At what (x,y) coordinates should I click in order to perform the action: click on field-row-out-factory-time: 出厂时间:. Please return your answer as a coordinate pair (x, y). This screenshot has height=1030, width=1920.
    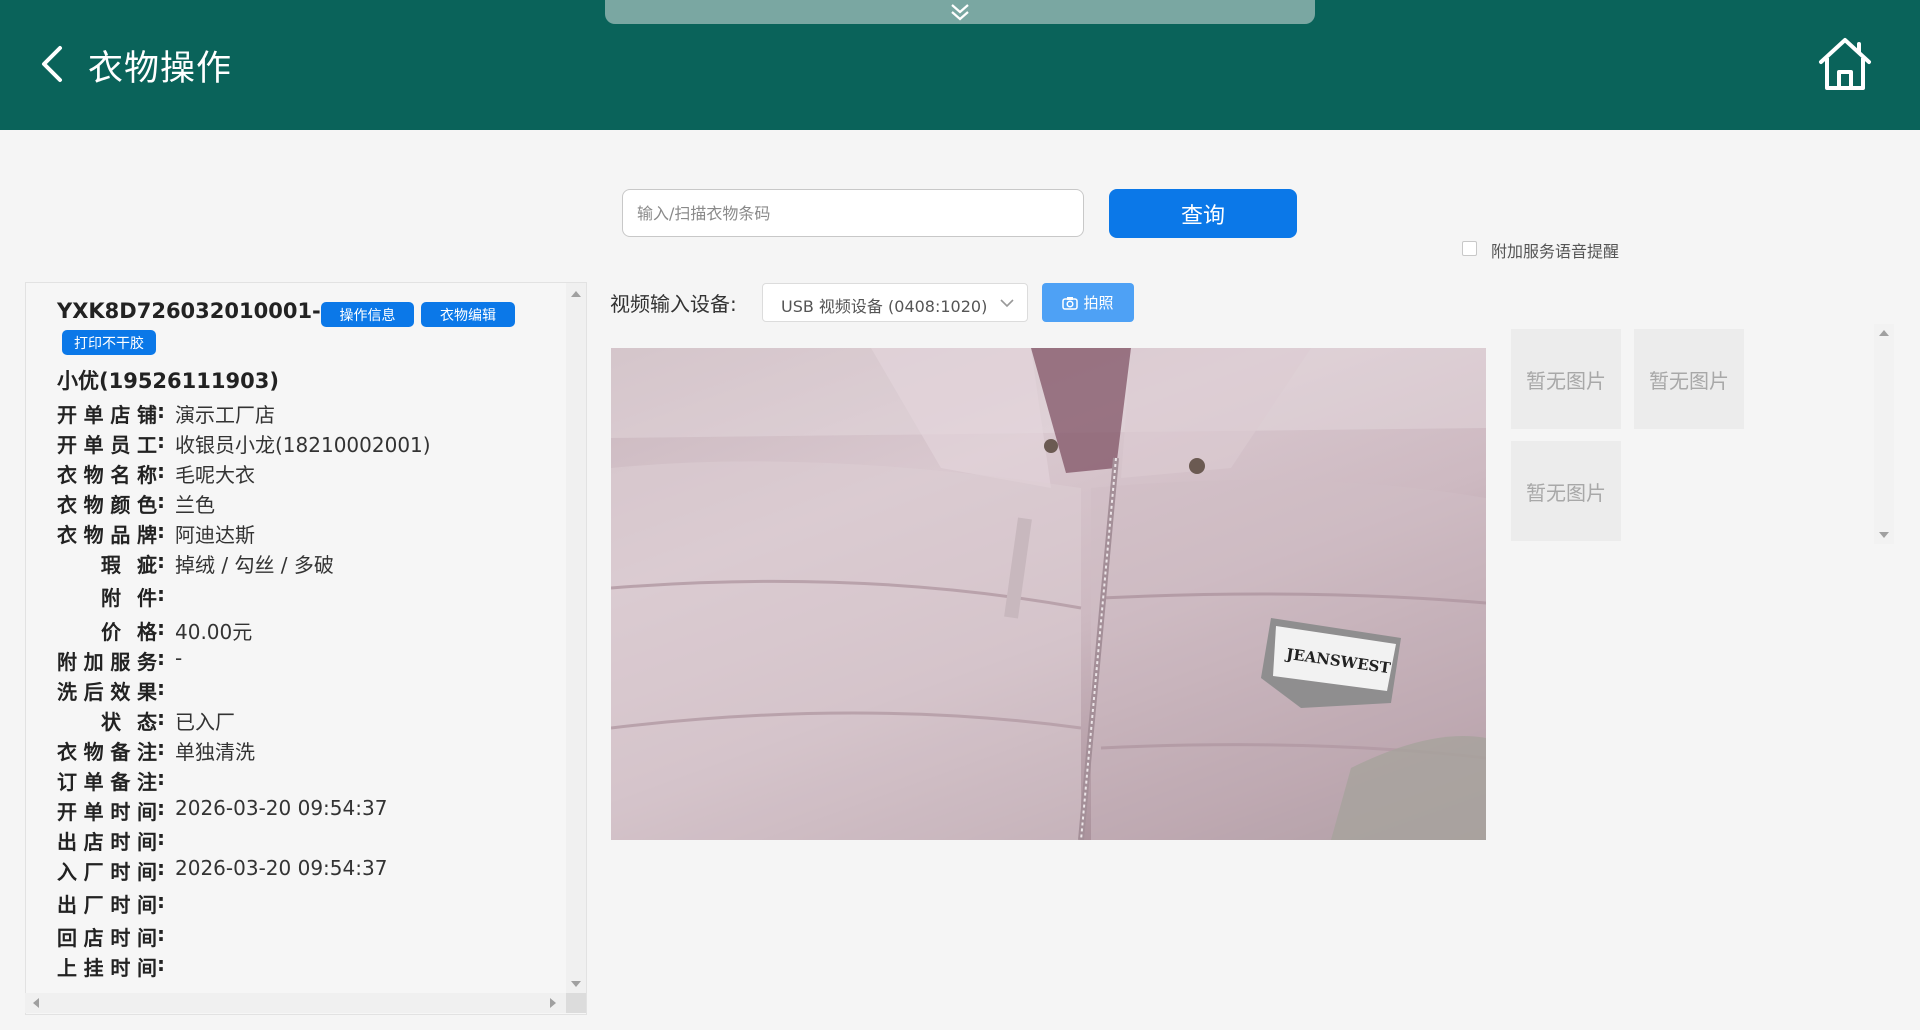
    Looking at the image, I should click on (111, 903).